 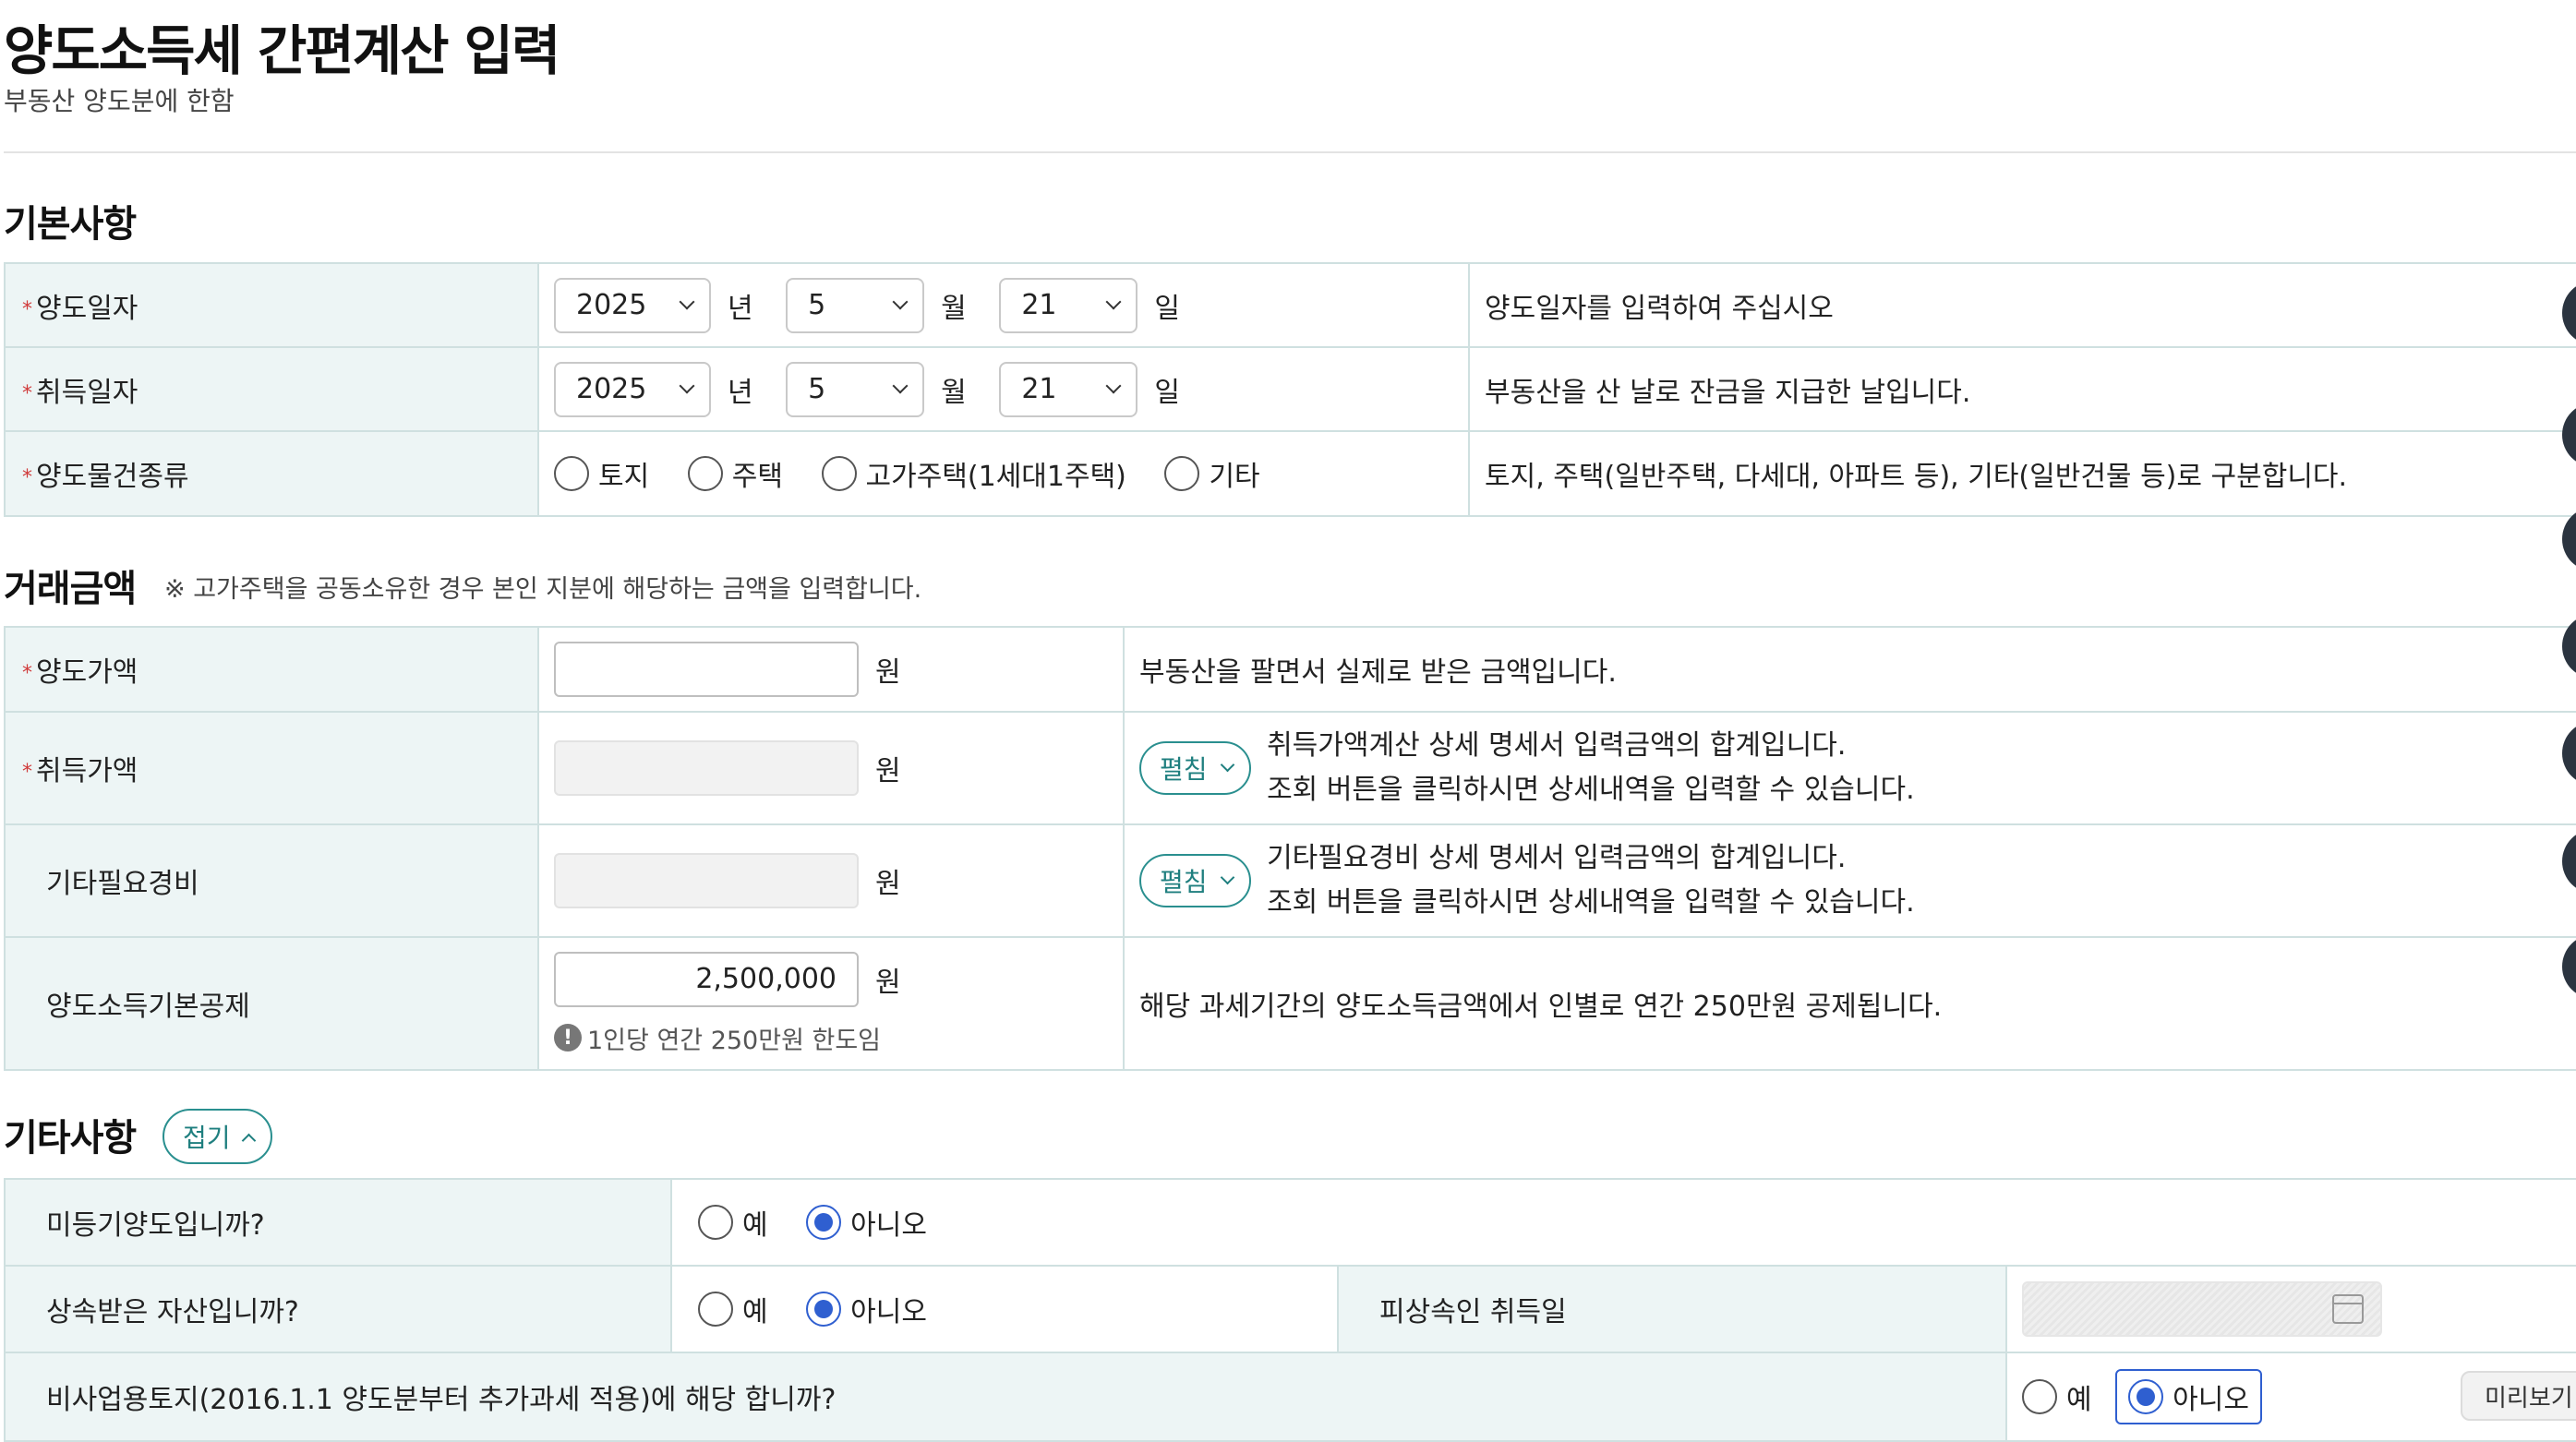 I want to click on acquire-date-help: 부동산을 산 날로 잔금을 지급한 날입니다., so click(x=2022, y=389).